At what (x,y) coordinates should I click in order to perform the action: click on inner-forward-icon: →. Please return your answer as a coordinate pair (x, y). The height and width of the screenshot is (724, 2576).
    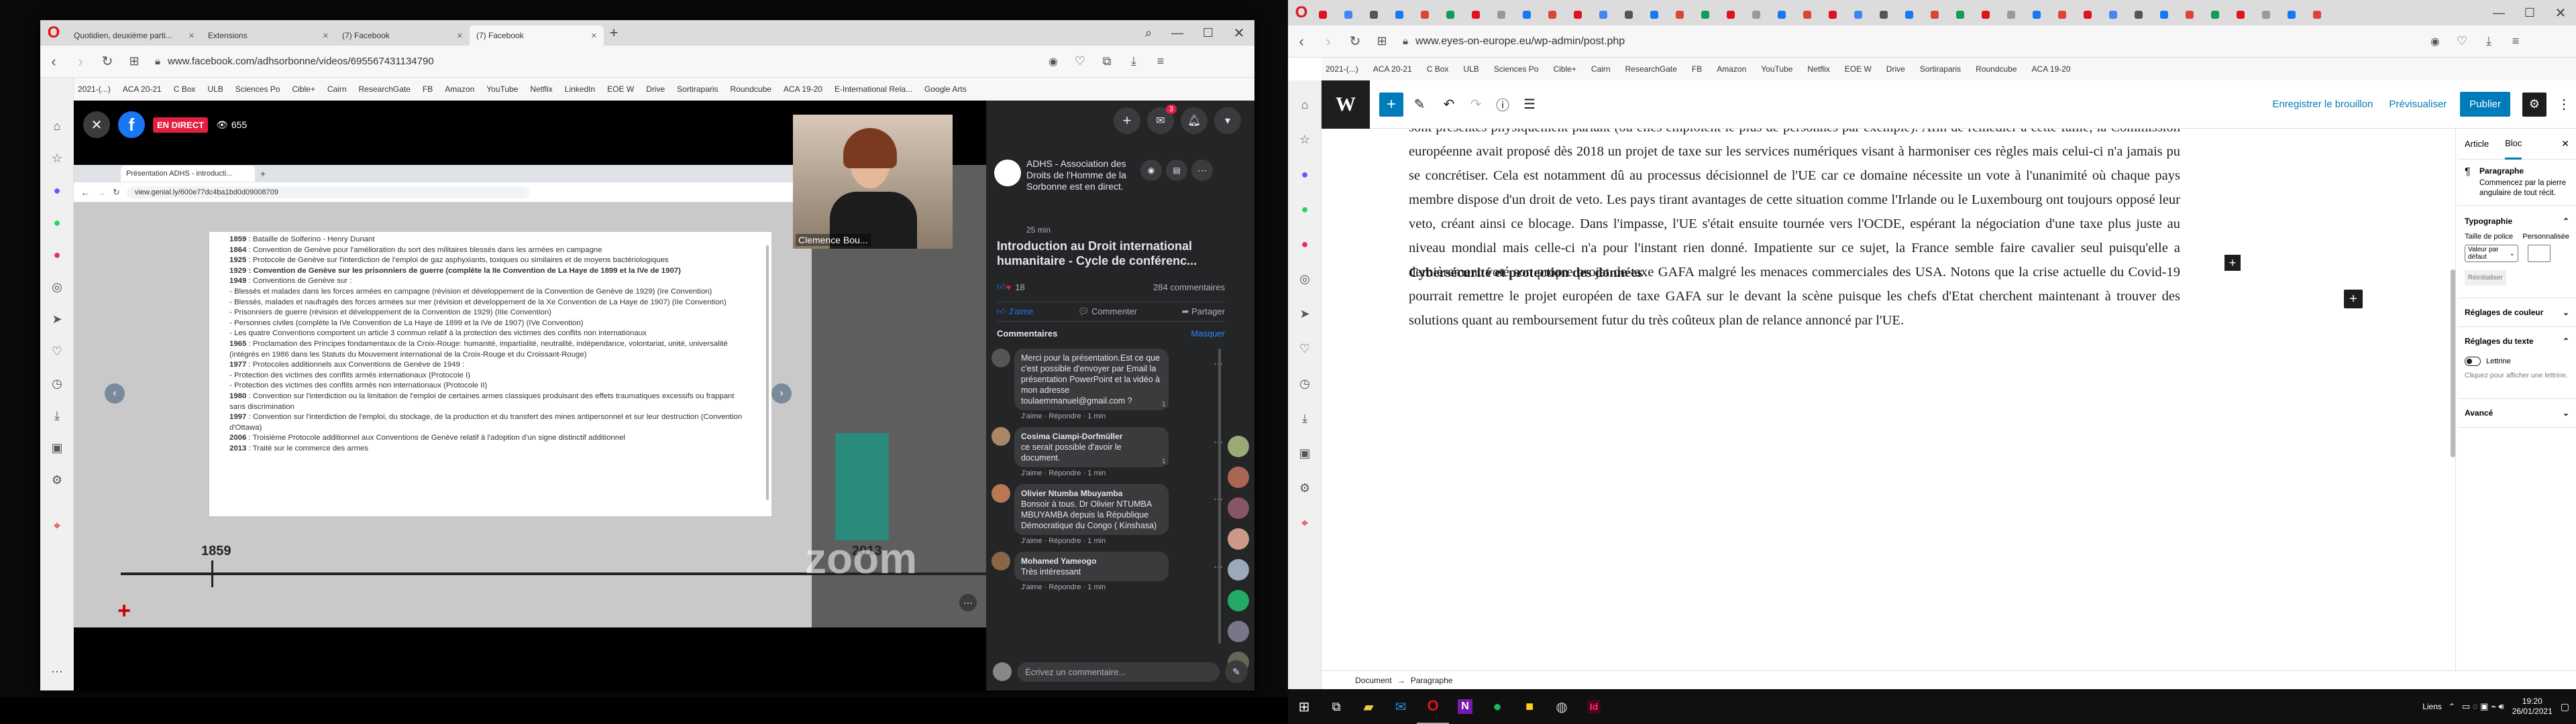
    Looking at the image, I should click on (101, 192).